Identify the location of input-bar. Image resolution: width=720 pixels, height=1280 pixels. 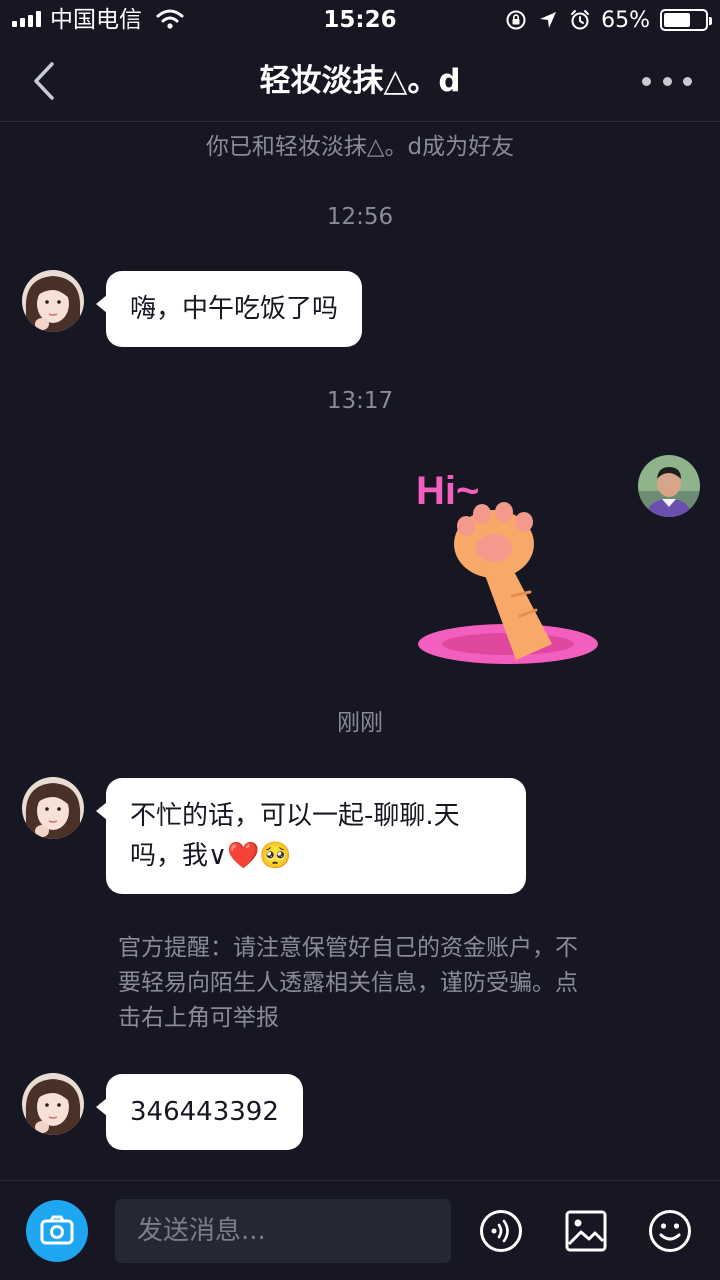
(360, 1230).